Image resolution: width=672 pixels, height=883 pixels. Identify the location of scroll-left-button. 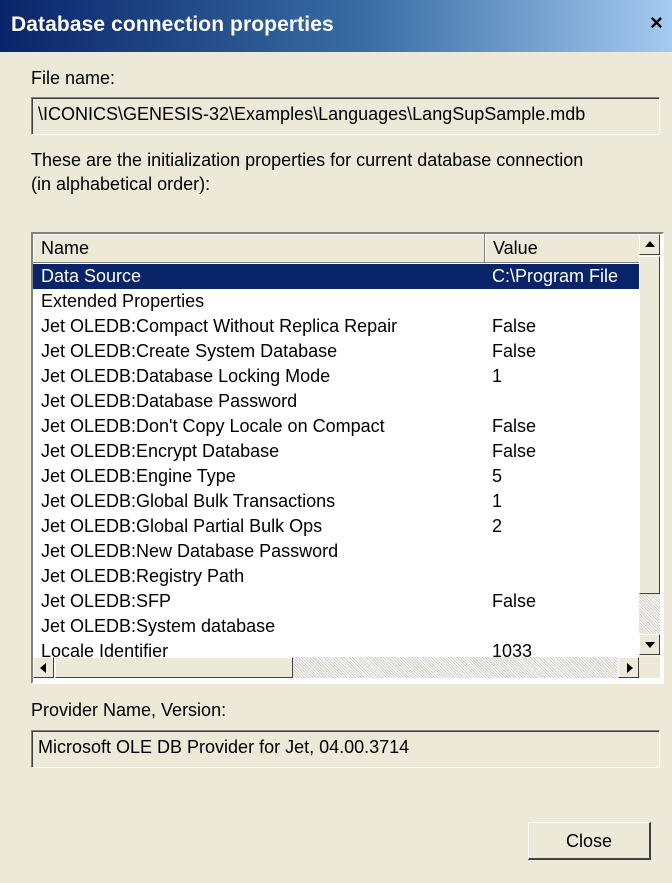
(43, 667).